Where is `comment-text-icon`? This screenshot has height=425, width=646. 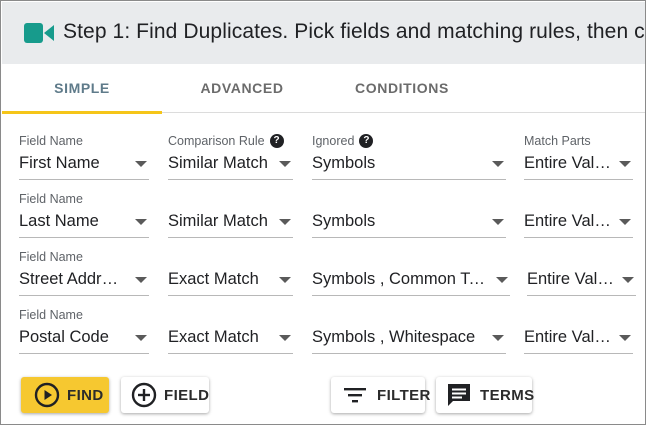
comment-text-icon is located at coordinates (459, 395).